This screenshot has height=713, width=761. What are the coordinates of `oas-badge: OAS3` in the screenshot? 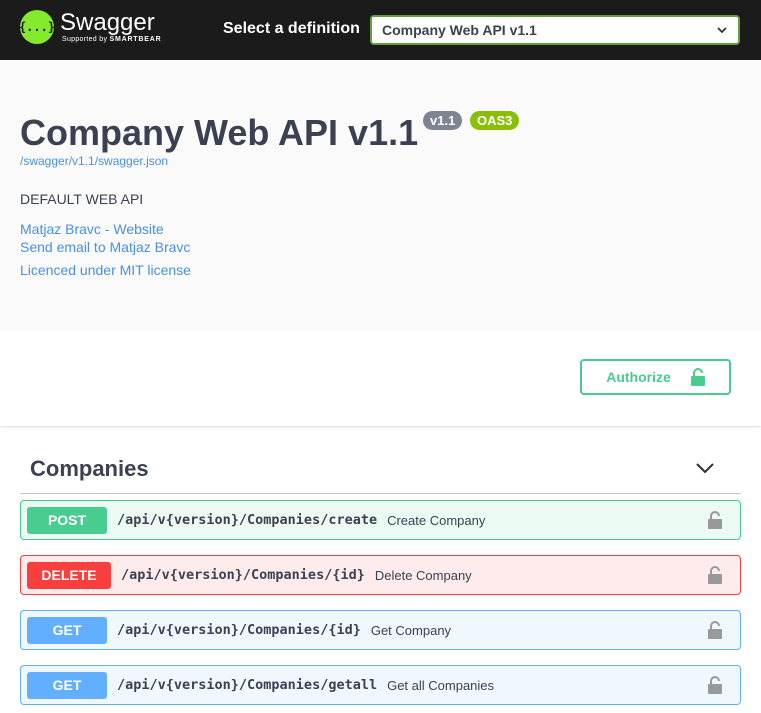 It's located at (495, 120).